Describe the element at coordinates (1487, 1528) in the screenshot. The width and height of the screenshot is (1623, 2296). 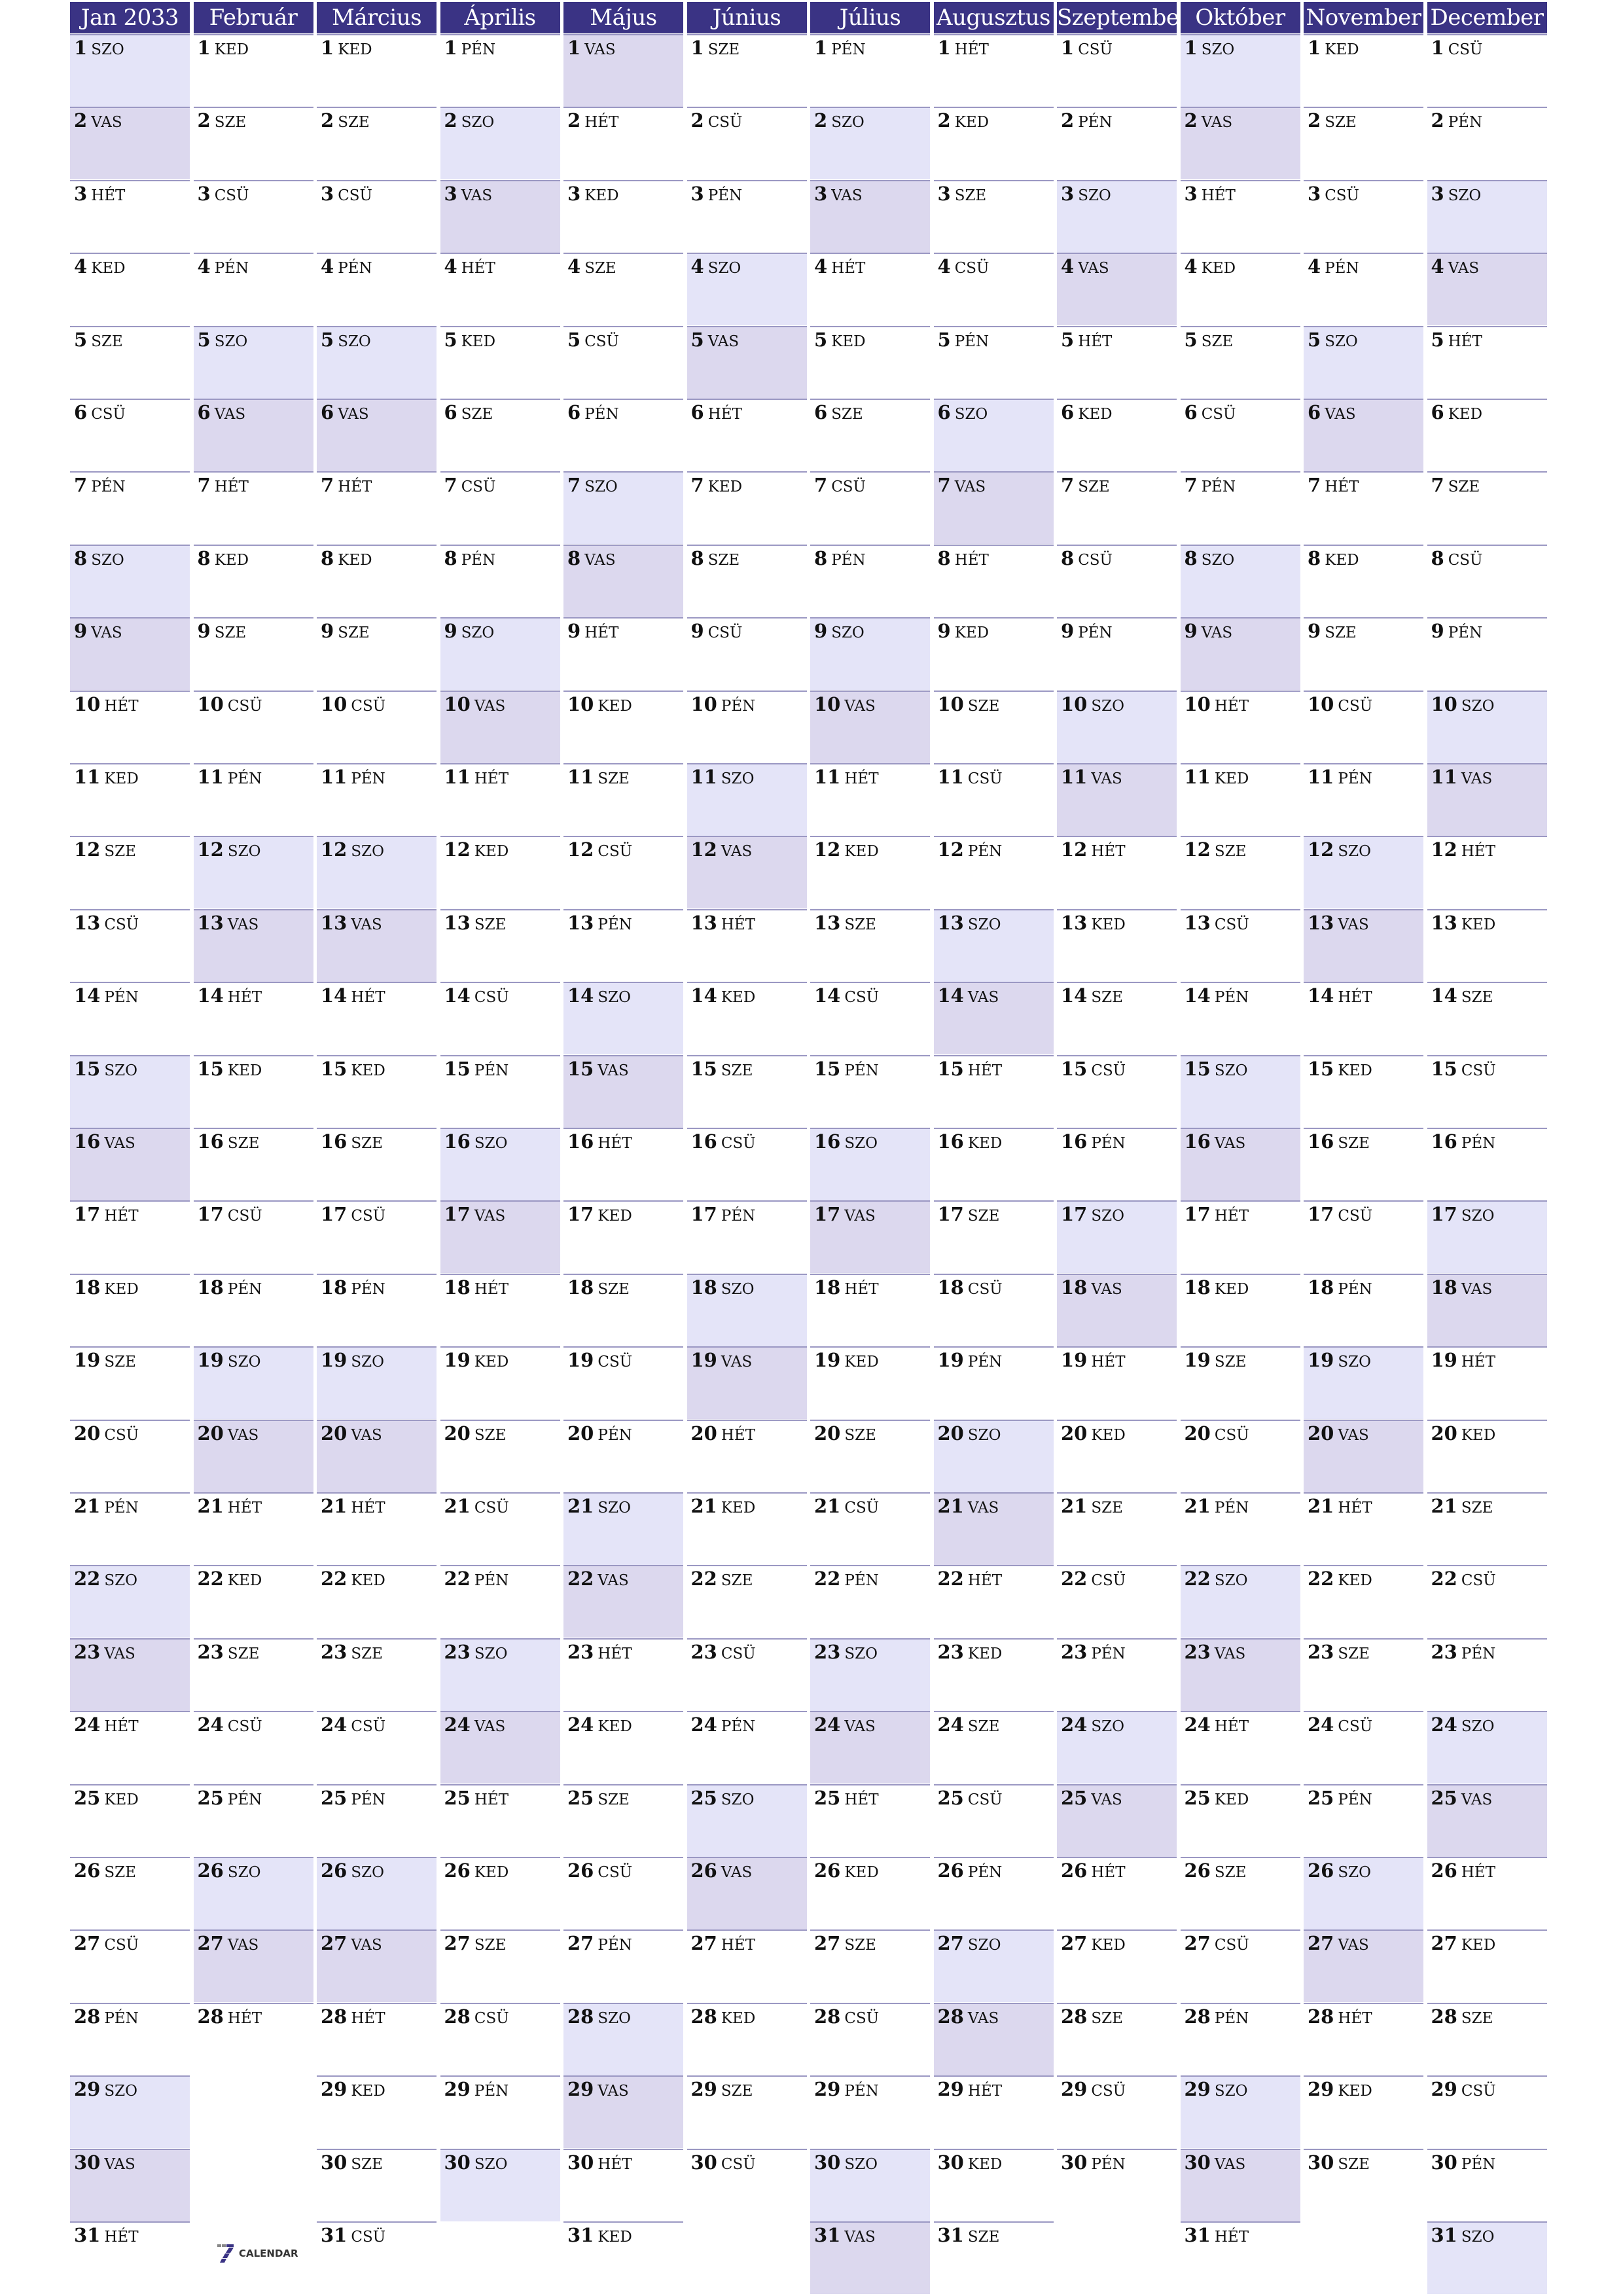
I see `day-cell: 21 SZE` at that location.